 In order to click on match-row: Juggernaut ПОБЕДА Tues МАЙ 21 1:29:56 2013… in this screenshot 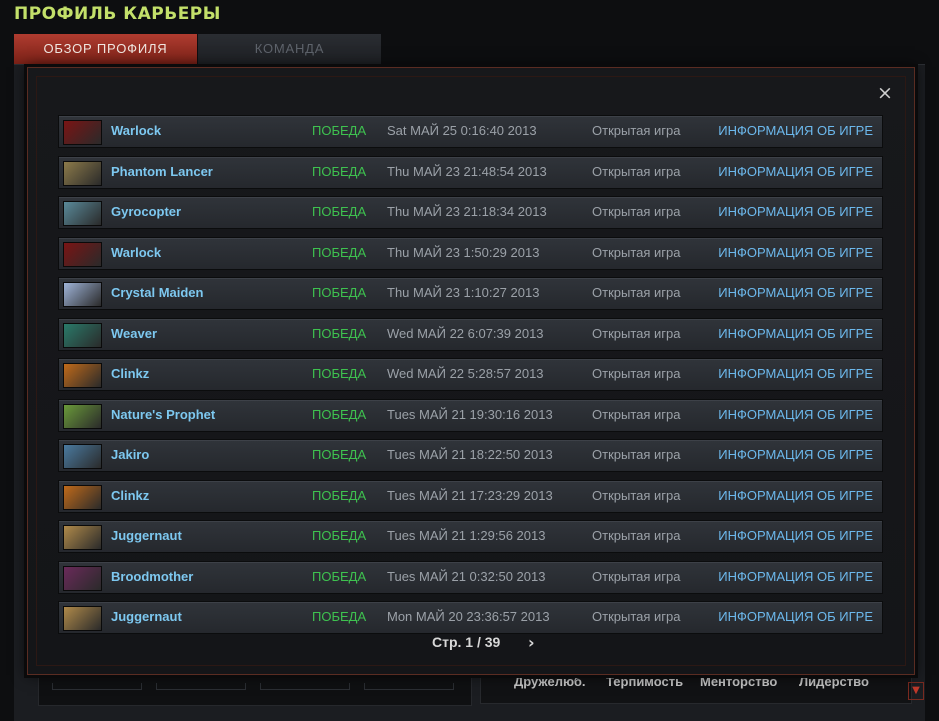, I will do `click(470, 536)`.